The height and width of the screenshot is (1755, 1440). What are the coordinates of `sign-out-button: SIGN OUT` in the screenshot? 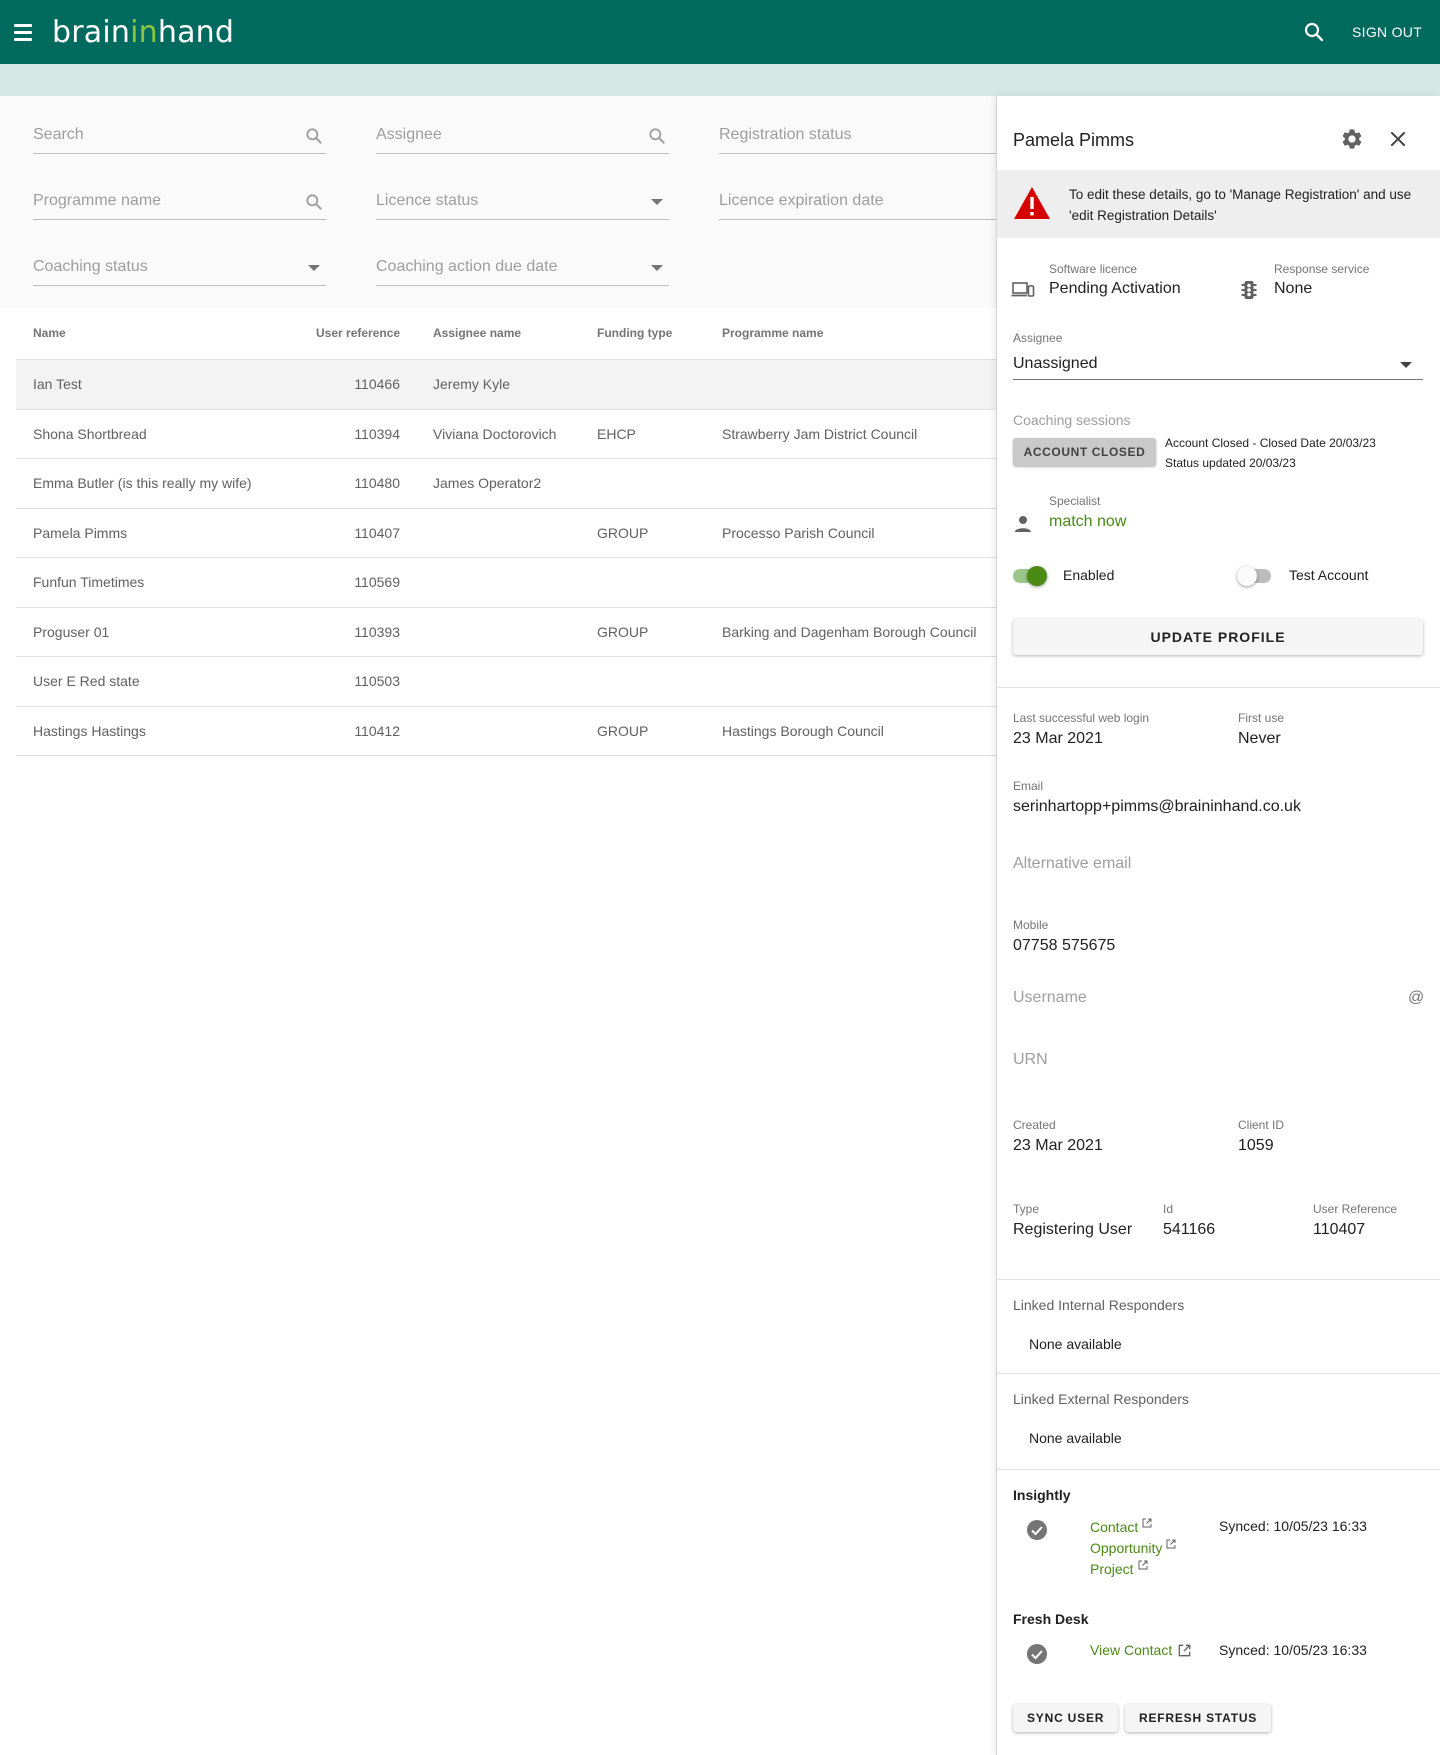 It's located at (1387, 32).